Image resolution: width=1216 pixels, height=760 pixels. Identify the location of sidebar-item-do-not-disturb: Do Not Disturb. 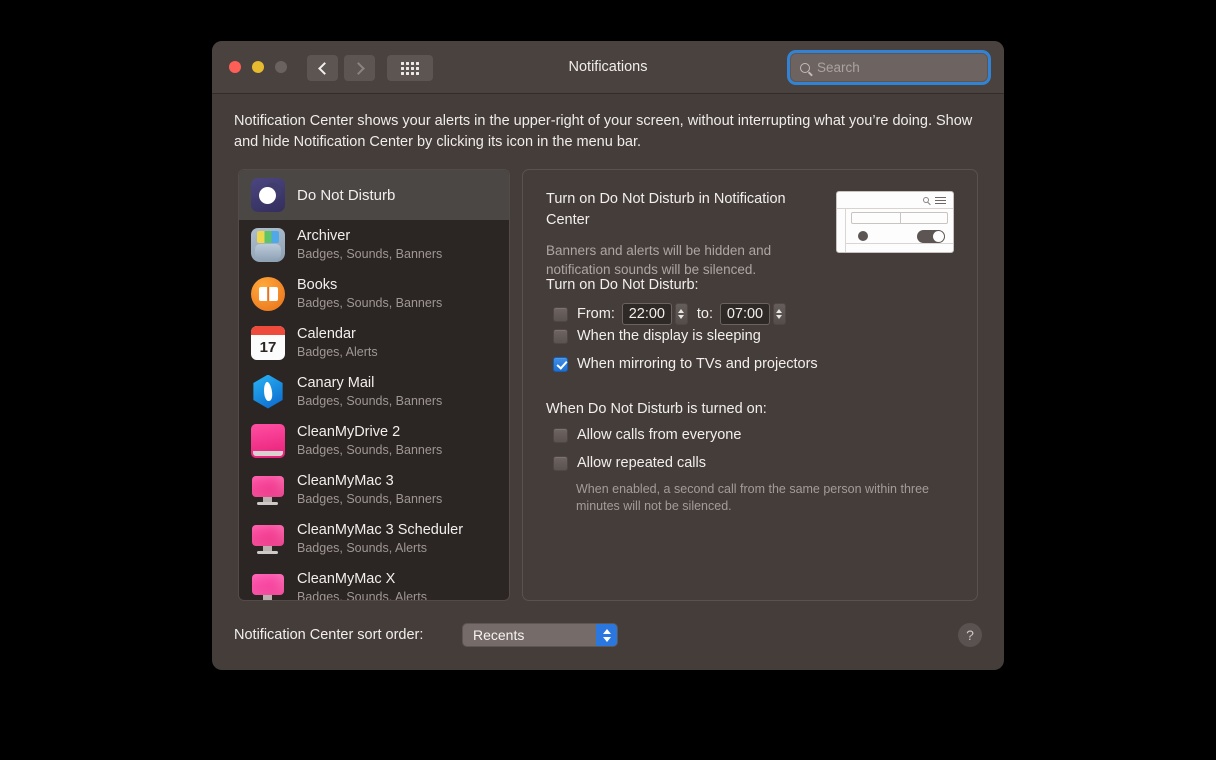
(374, 195).